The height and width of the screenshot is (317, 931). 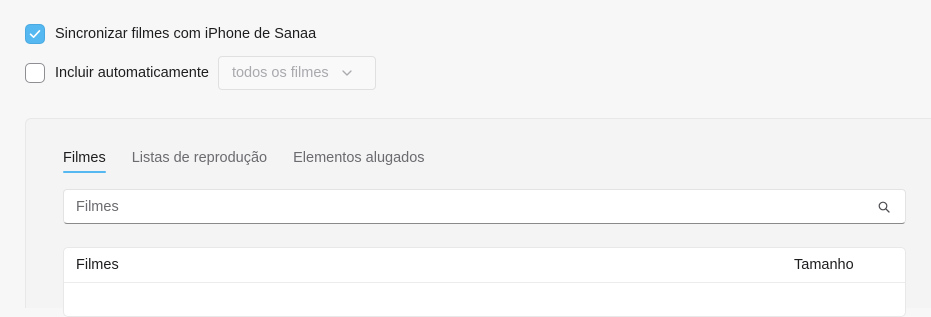 I want to click on auto-include-row: Incluir automaticamente todos os filmes, so click(x=200, y=73).